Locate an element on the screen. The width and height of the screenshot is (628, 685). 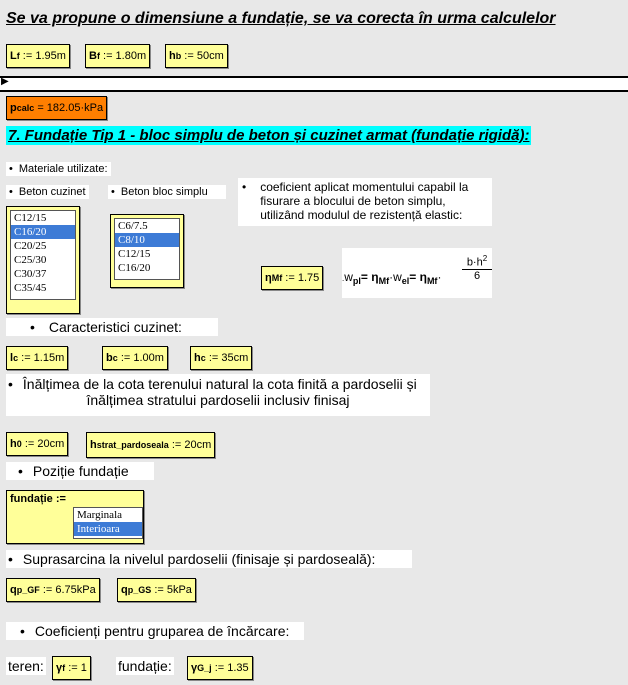
hstrat-sub: strat_pardoseala is located at coordinates (132, 445).